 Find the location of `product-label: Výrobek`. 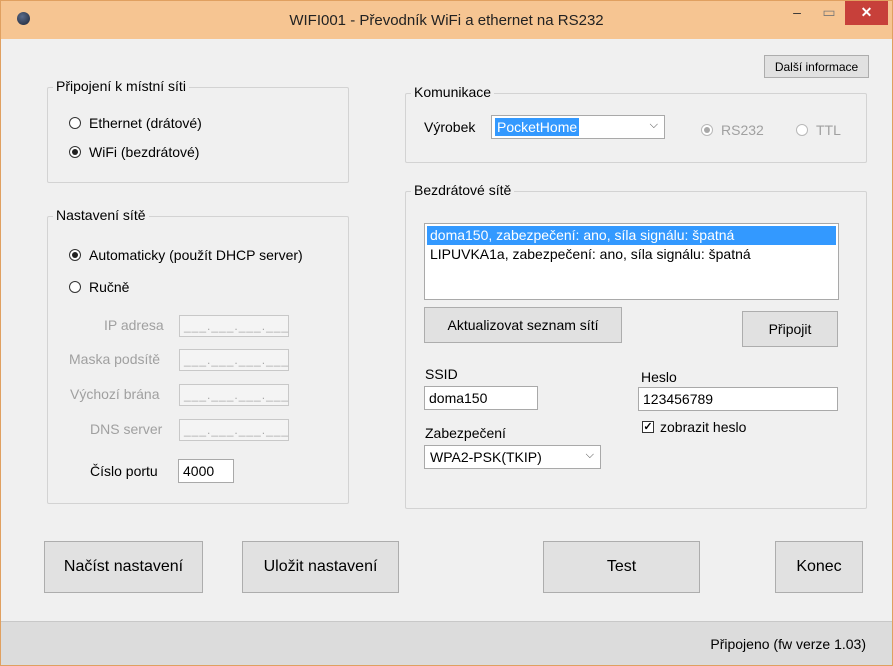

product-label: Výrobek is located at coordinates (450, 127).